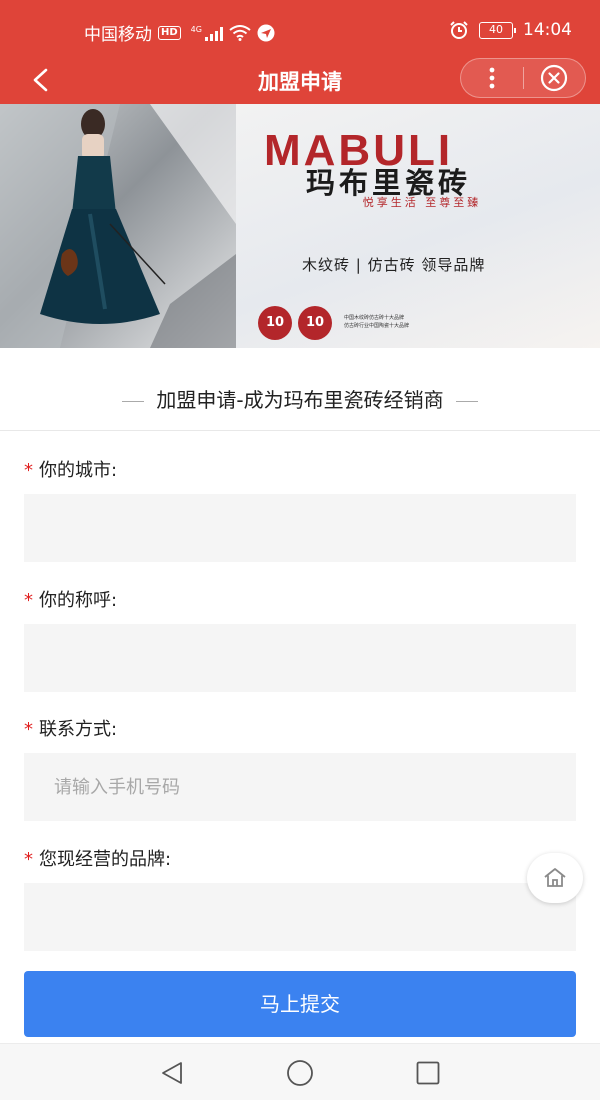 The image size is (600, 1100). What do you see at coordinates (207, 33) in the screenshot?
I see `signal-icon: 4G` at bounding box center [207, 33].